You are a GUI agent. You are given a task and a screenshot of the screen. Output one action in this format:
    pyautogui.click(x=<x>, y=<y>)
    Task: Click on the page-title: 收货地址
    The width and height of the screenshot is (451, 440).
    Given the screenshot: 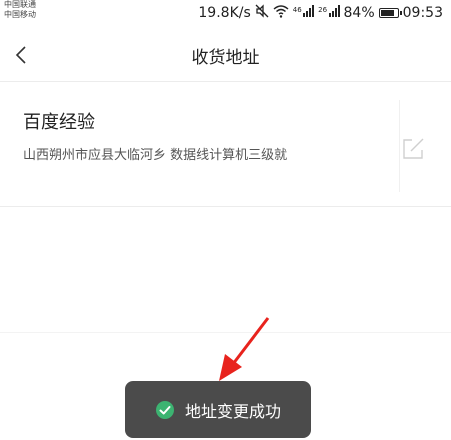 What is the action you would take?
    pyautogui.click(x=225, y=58)
    